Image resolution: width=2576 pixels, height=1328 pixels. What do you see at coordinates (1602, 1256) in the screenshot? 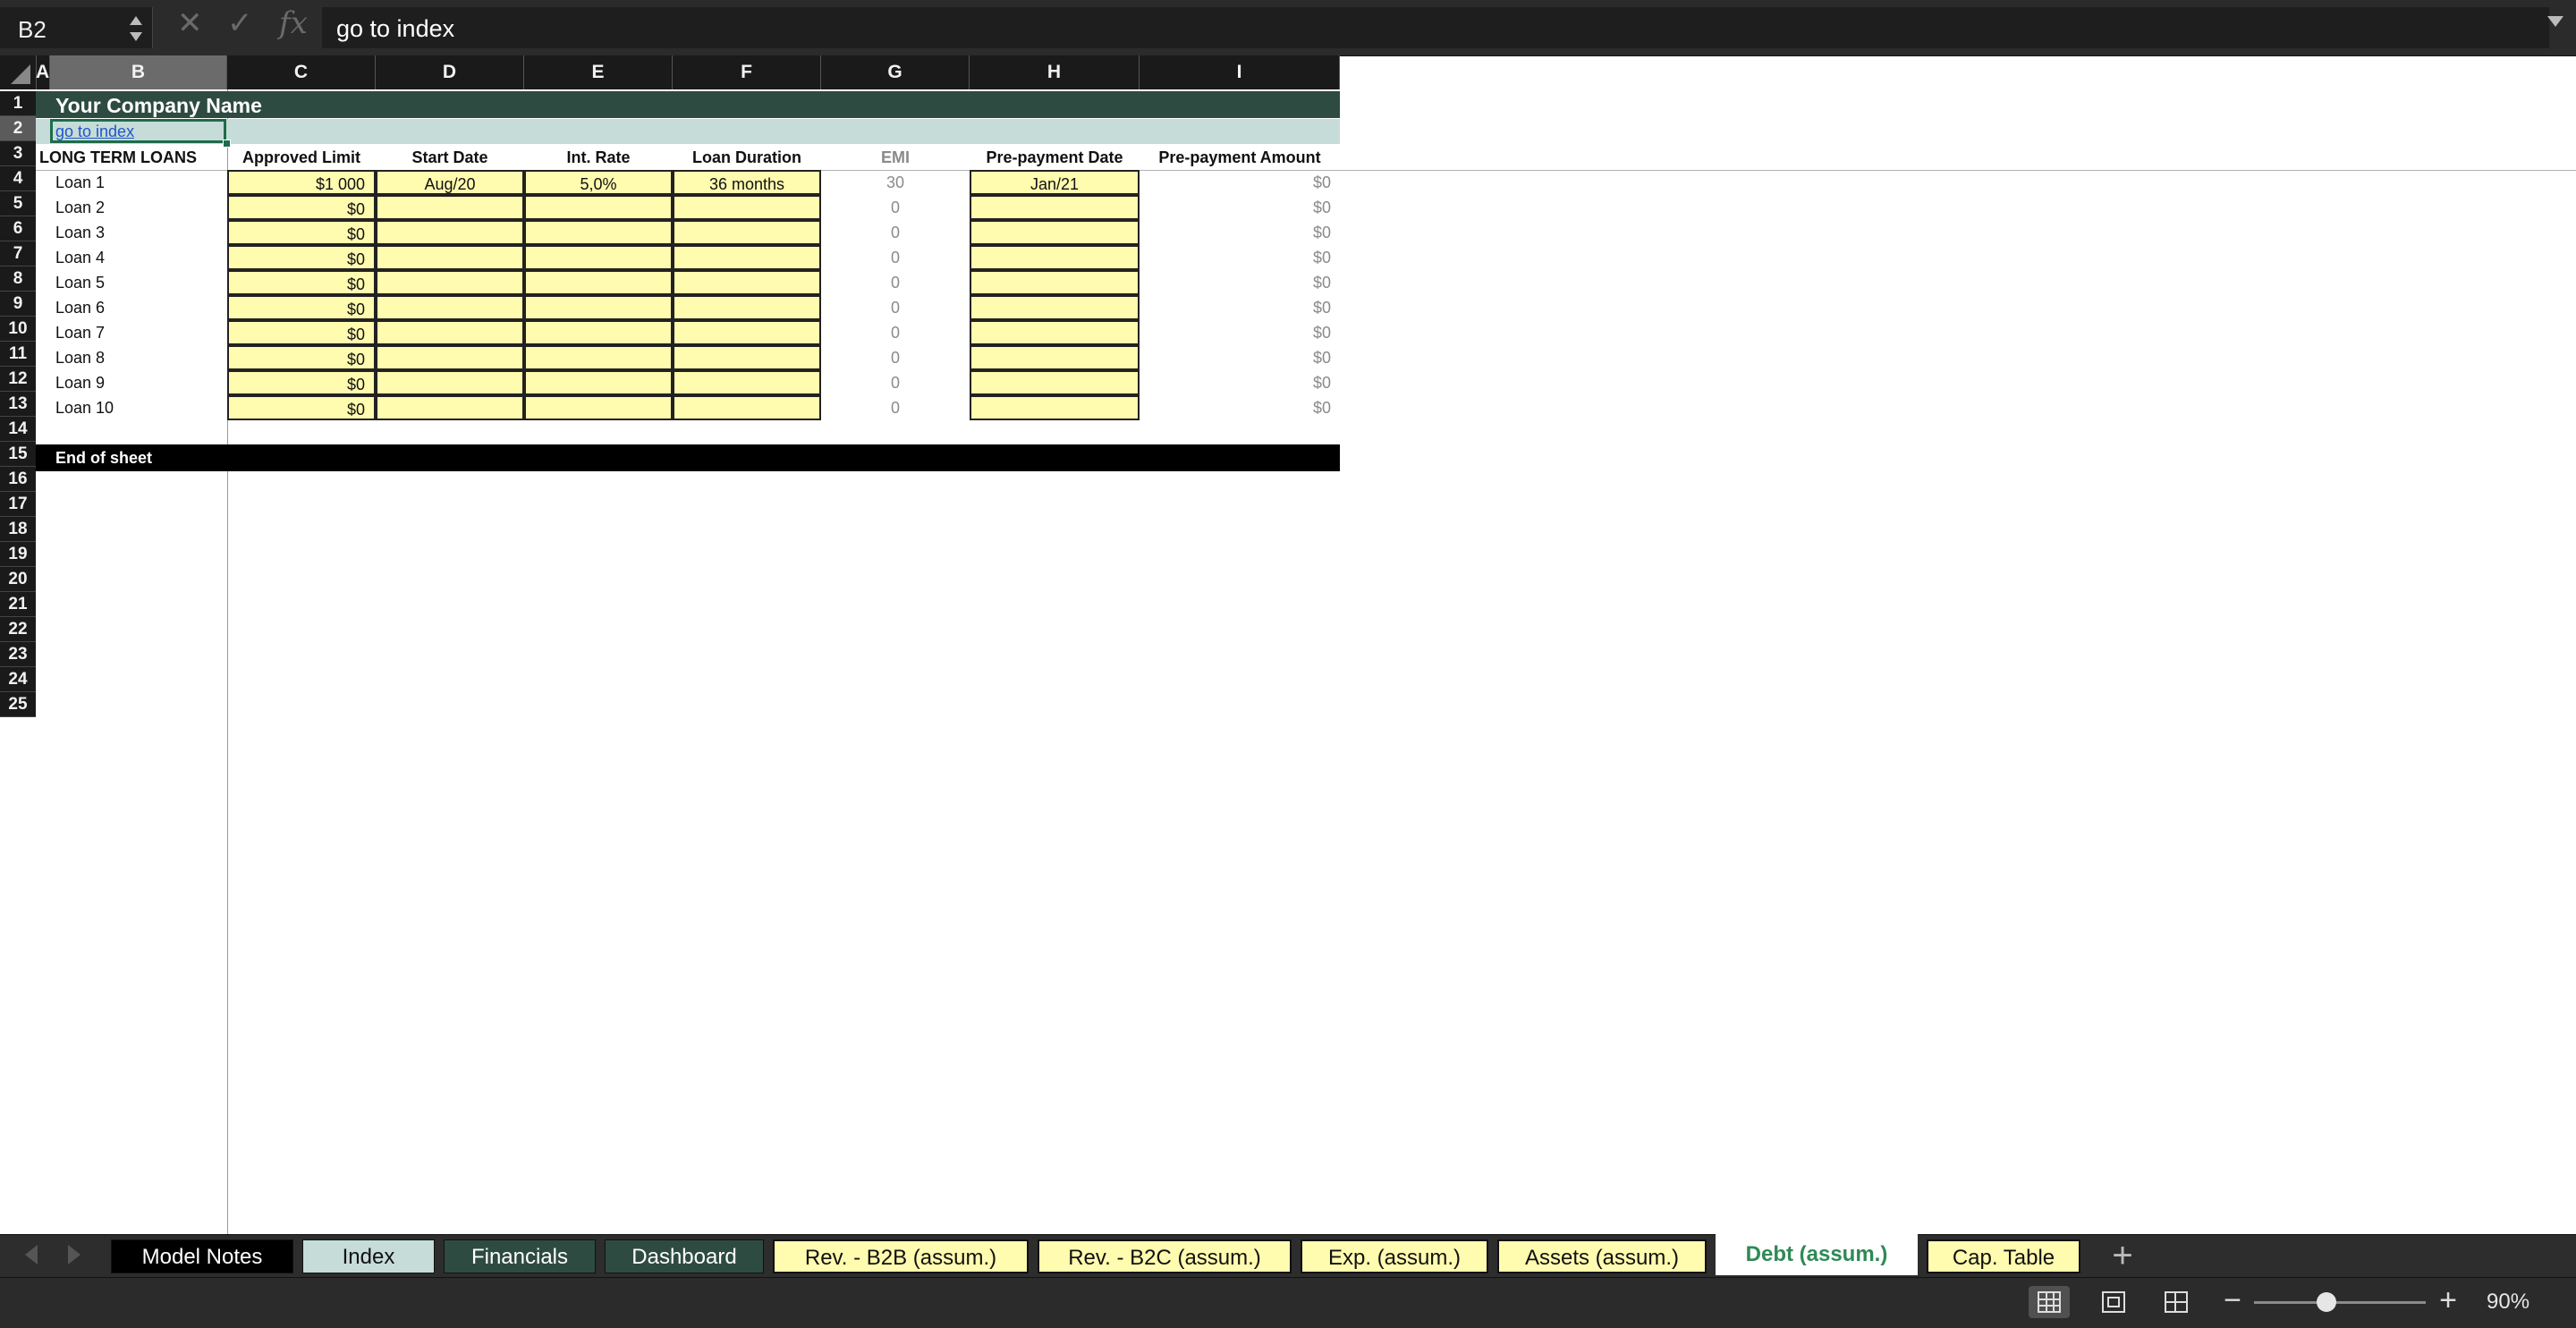
I see `tab-assets: Assets (assum.)` at bounding box center [1602, 1256].